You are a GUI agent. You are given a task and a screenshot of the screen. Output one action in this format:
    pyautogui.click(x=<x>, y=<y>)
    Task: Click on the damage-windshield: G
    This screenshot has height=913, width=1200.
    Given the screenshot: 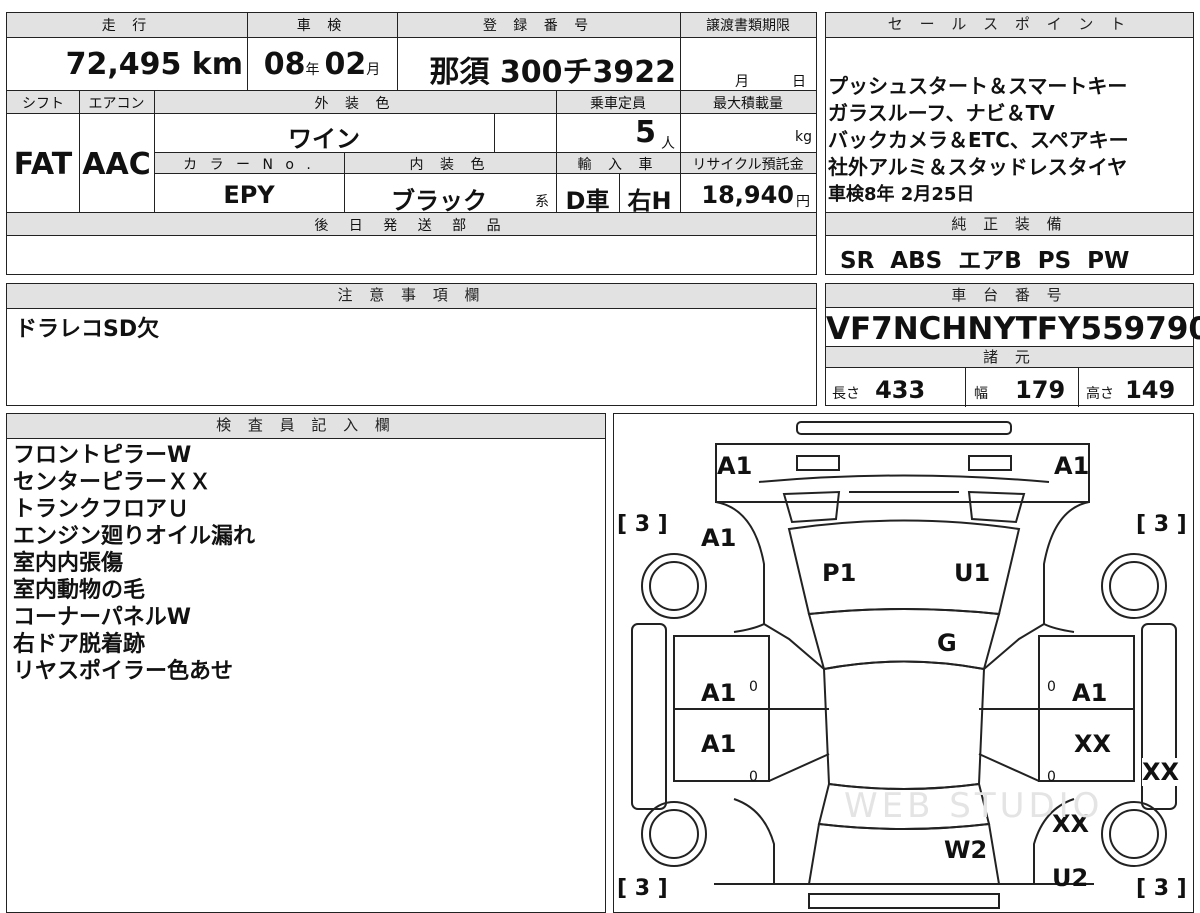 What is the action you would take?
    pyautogui.click(x=947, y=643)
    